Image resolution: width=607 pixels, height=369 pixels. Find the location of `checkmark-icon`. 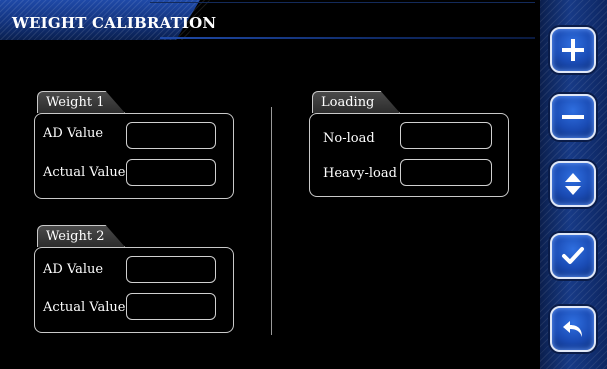

checkmark-icon is located at coordinates (573, 255).